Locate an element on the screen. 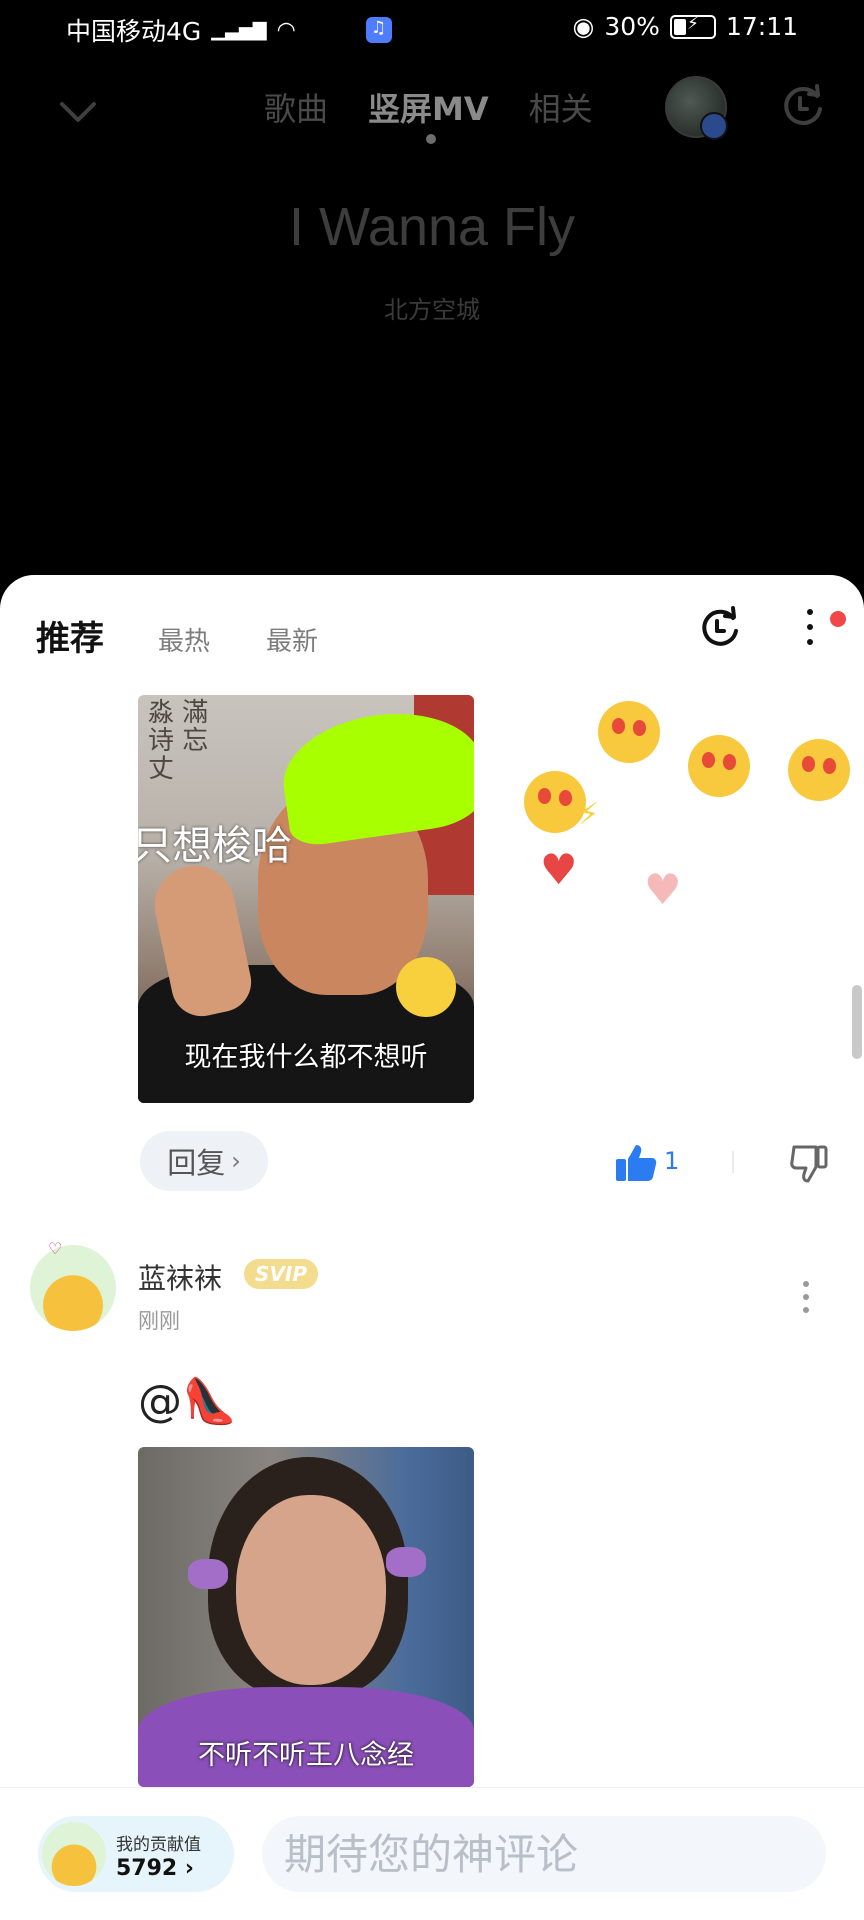 This screenshot has width=864, height=1920. svip-badge: SVIP is located at coordinates (281, 1274).